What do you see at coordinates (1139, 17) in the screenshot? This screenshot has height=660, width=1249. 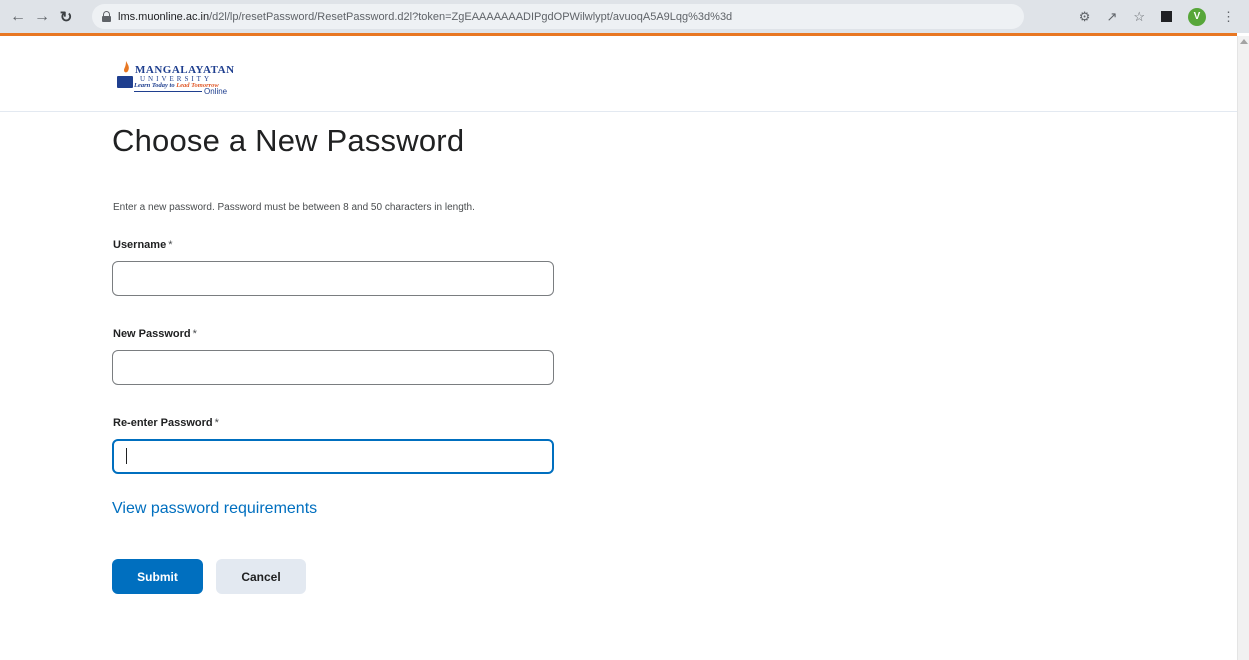 I see `bookmark-star-icon: ☆` at bounding box center [1139, 17].